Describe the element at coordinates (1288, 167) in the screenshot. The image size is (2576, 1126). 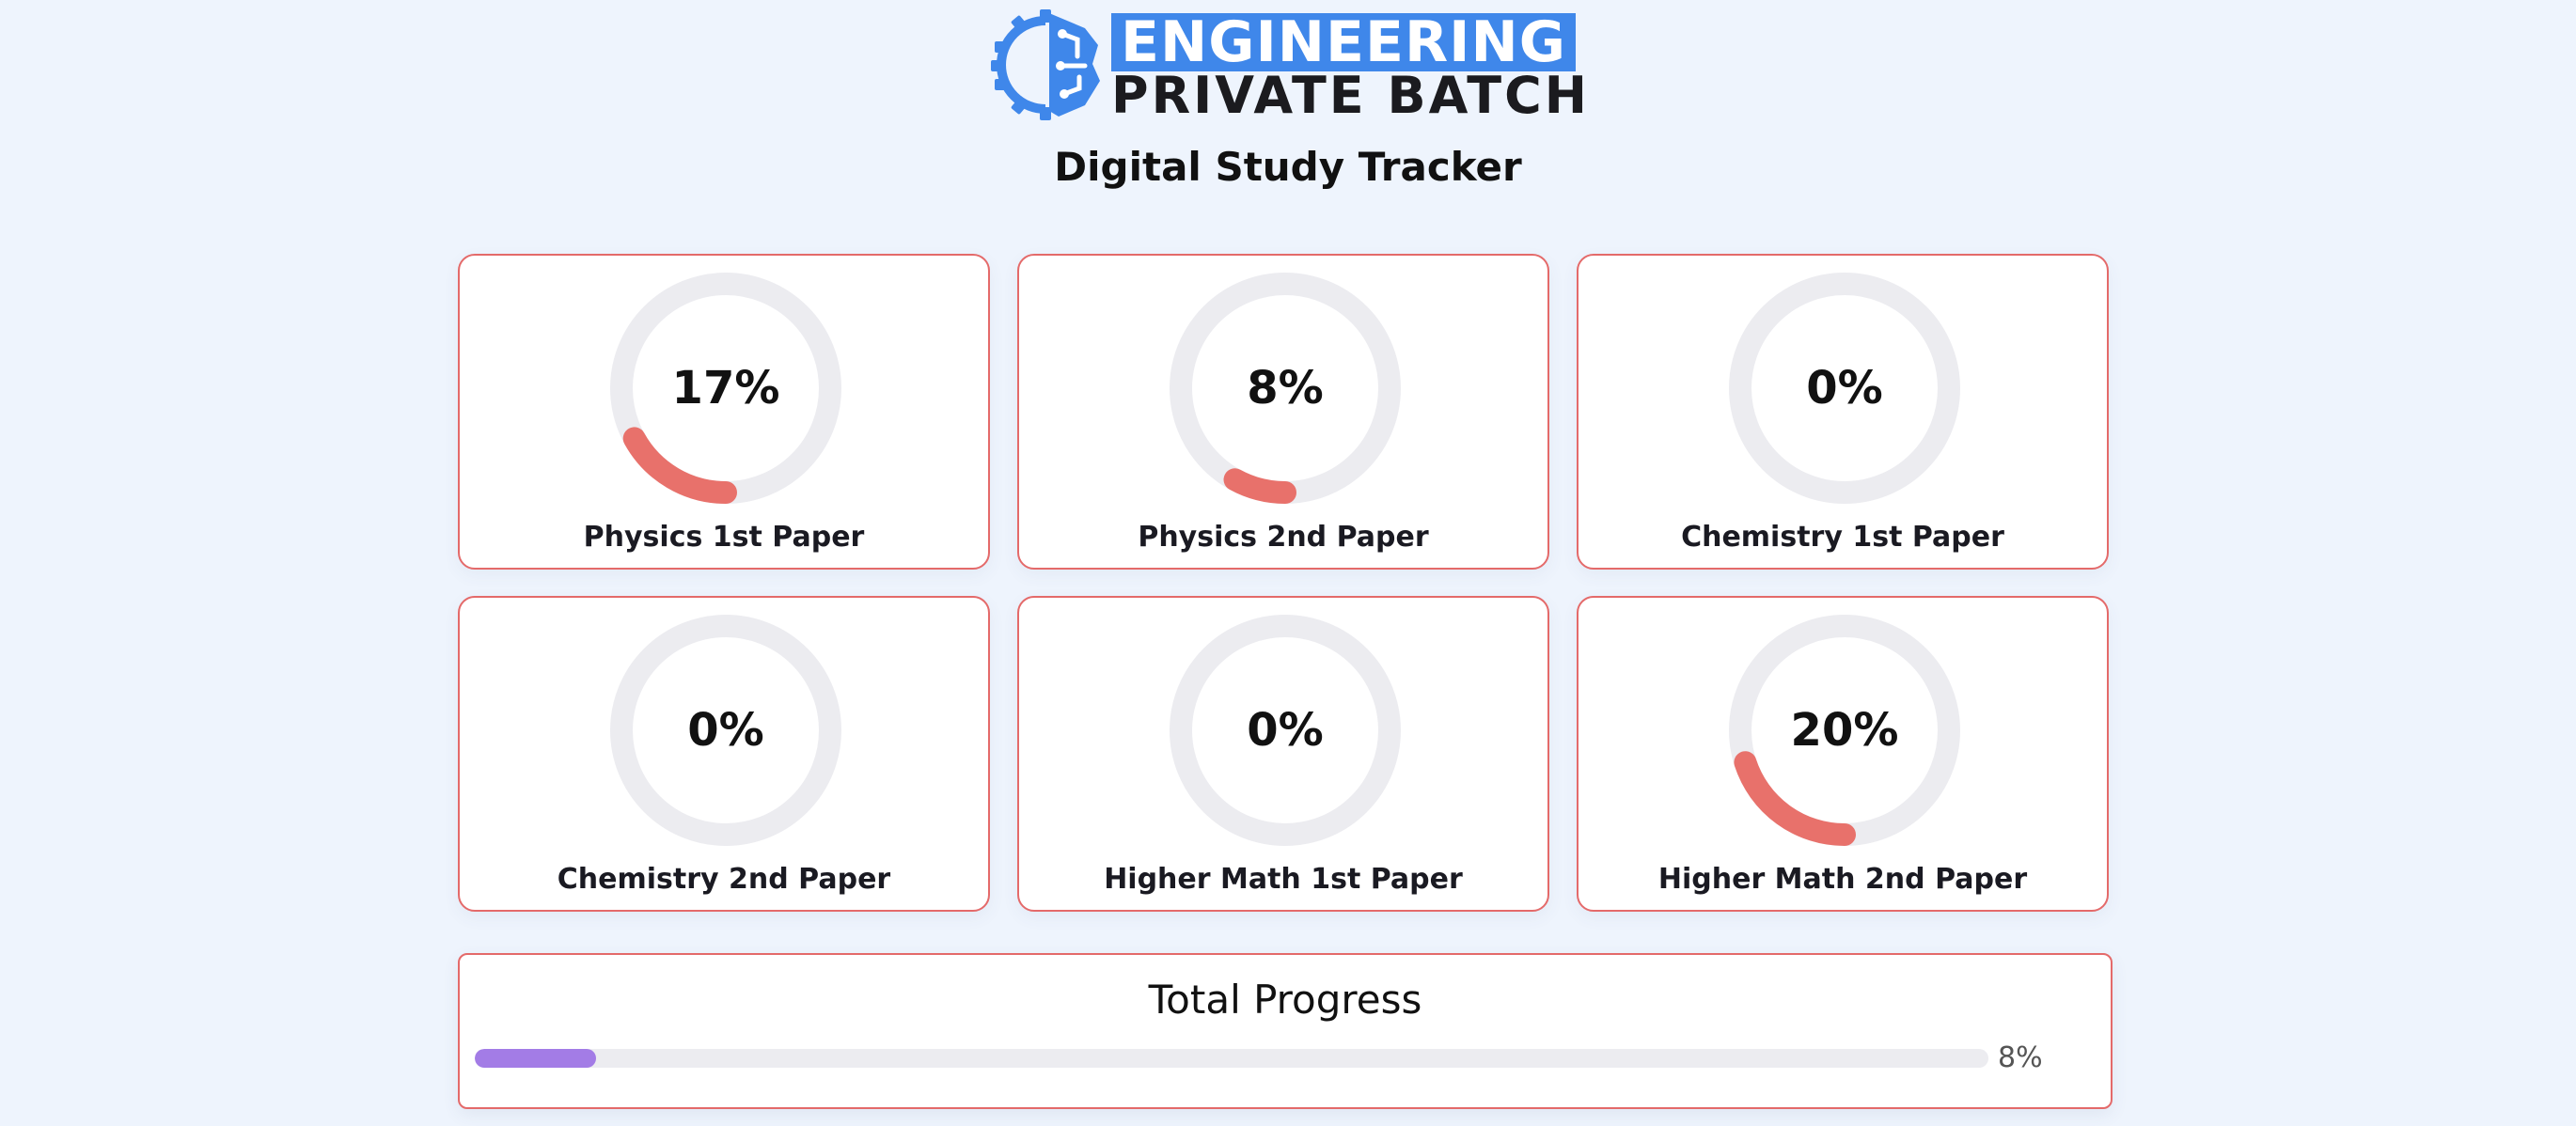
I see `page-title: Digital Study Tracker` at that location.